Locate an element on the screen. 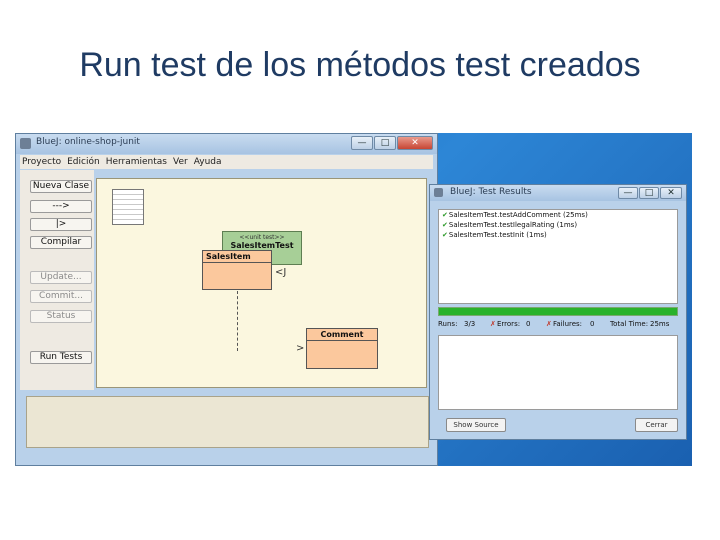 The width and height of the screenshot is (720, 540). total-time-value: 25ms is located at coordinates (660, 324).